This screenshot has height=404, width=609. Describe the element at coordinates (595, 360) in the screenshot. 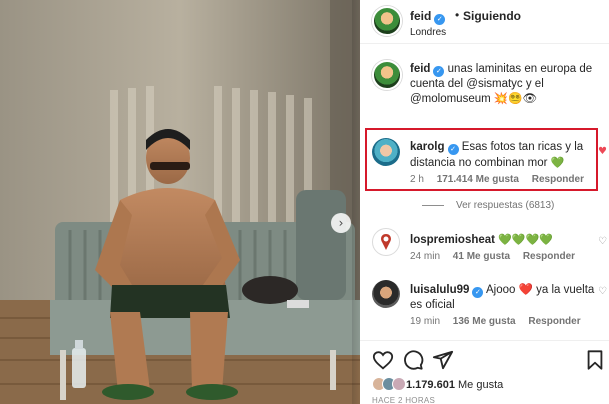

I see `save-bookmark-icon` at that location.